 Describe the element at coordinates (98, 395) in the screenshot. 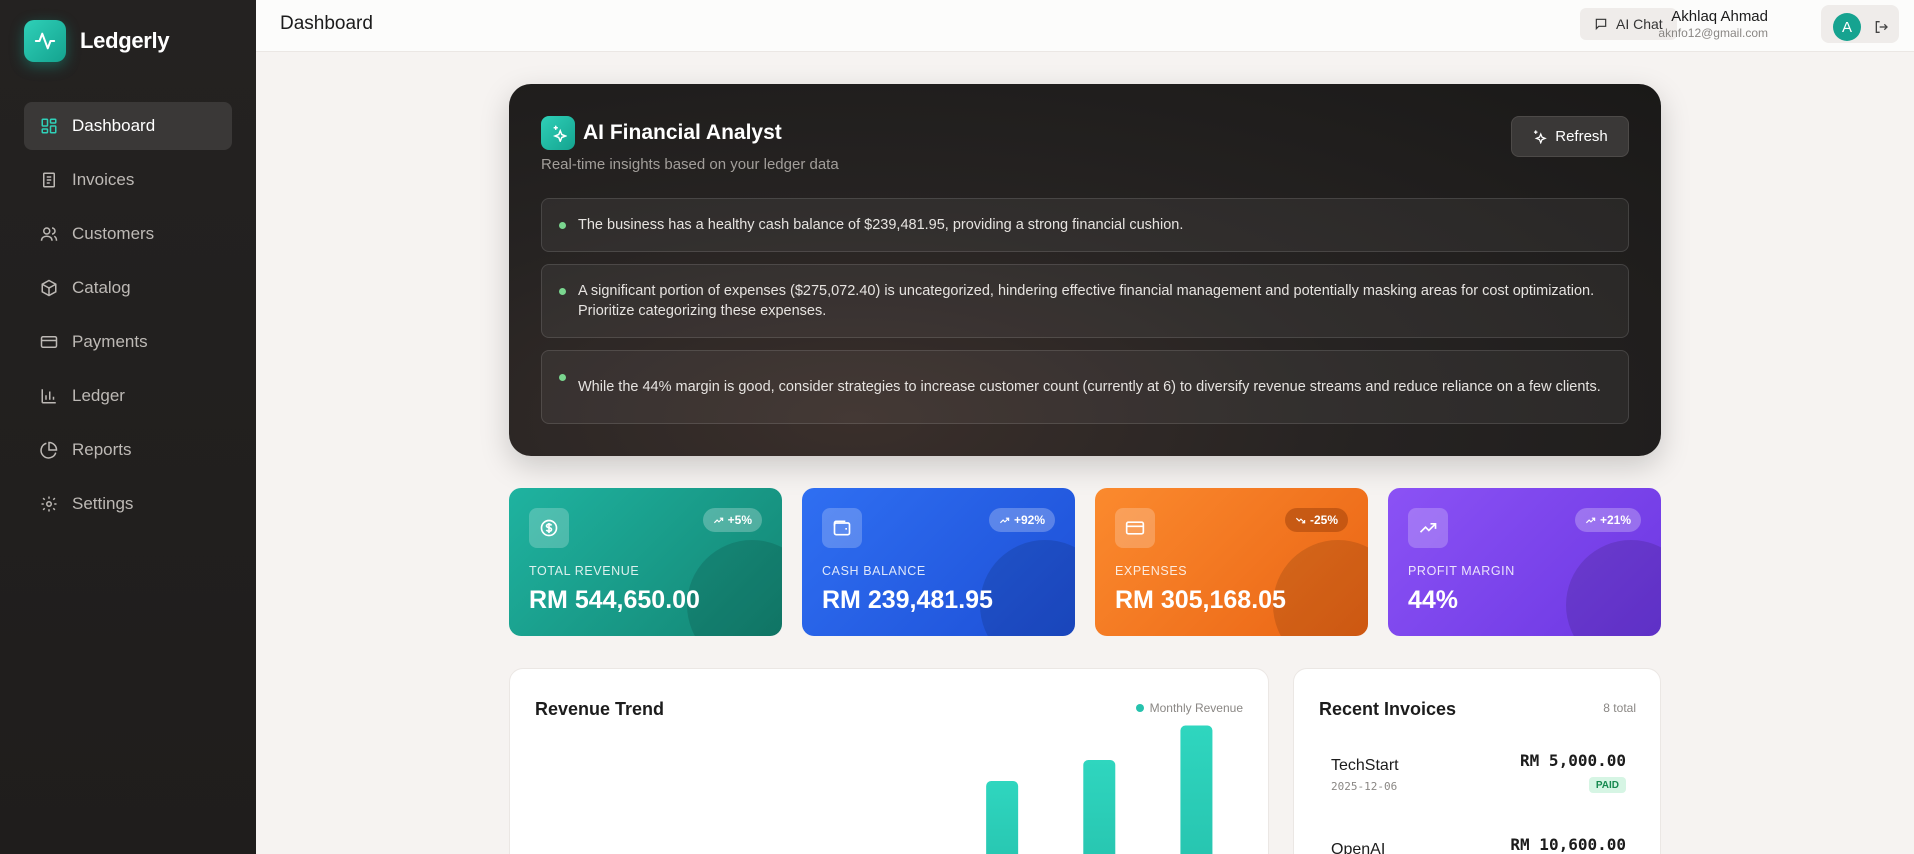

I see `sidebar-item-label: Ledger` at that location.